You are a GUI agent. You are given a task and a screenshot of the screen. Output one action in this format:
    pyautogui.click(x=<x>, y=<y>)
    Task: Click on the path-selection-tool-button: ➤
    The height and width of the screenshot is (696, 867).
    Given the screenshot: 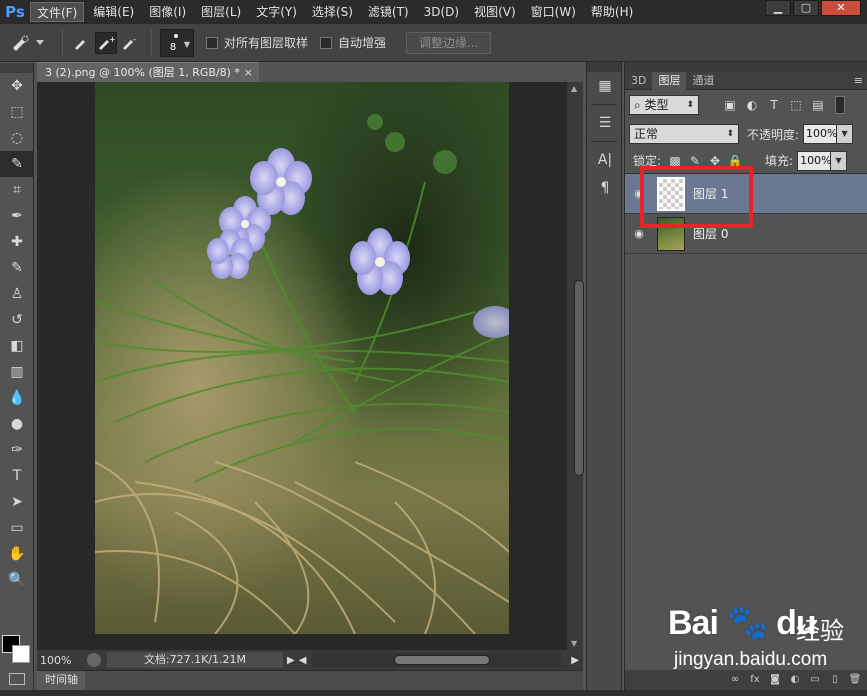 What is the action you would take?
    pyautogui.click(x=17, y=502)
    